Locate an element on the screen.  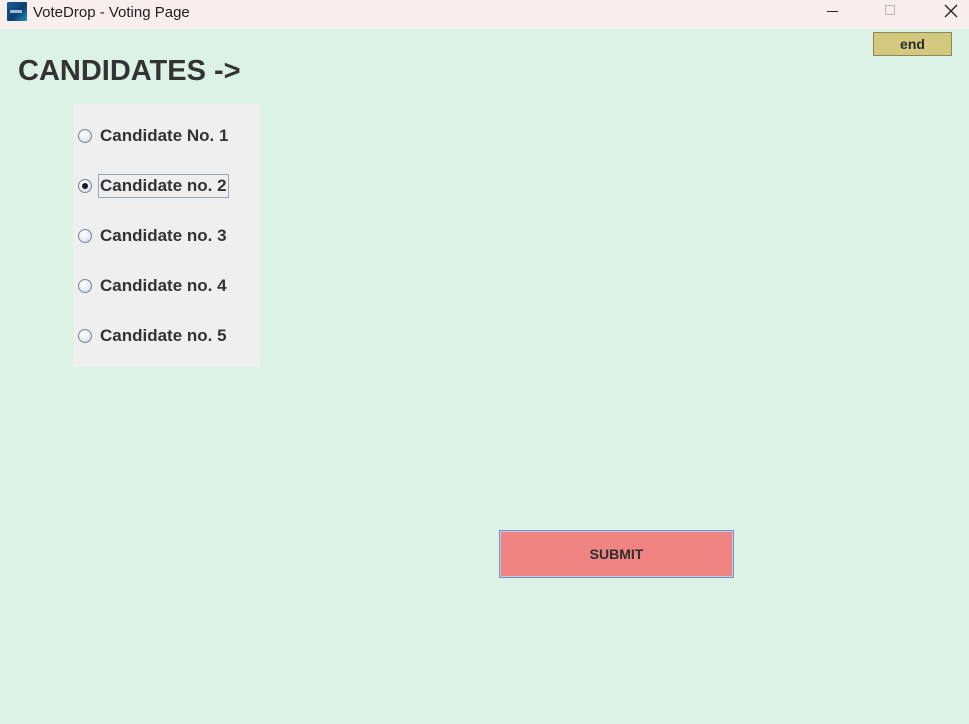
candidate-option-3: Candidate no. 3 is located at coordinates (166, 235).